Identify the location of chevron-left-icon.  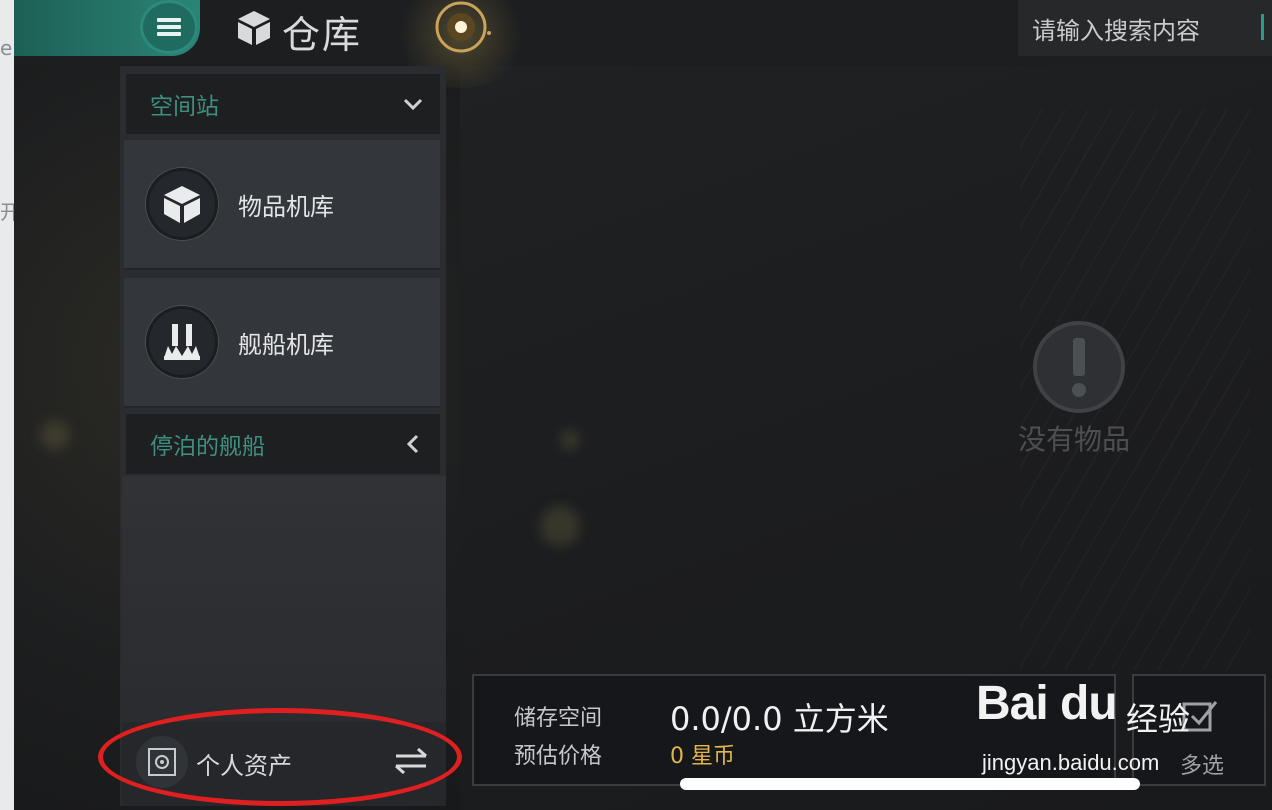
(412, 444).